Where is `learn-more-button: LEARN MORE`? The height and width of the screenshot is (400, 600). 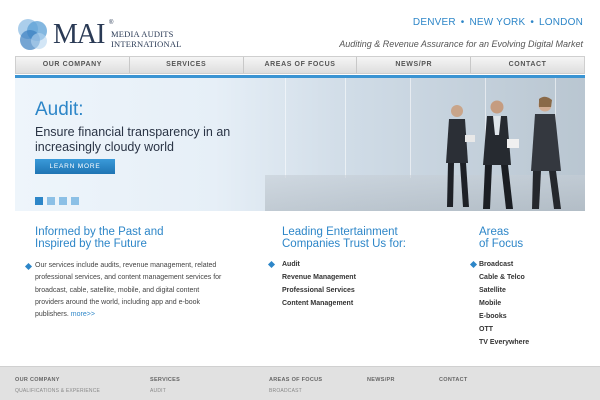
learn-more-button: LEARN MORE is located at coordinates (75, 166).